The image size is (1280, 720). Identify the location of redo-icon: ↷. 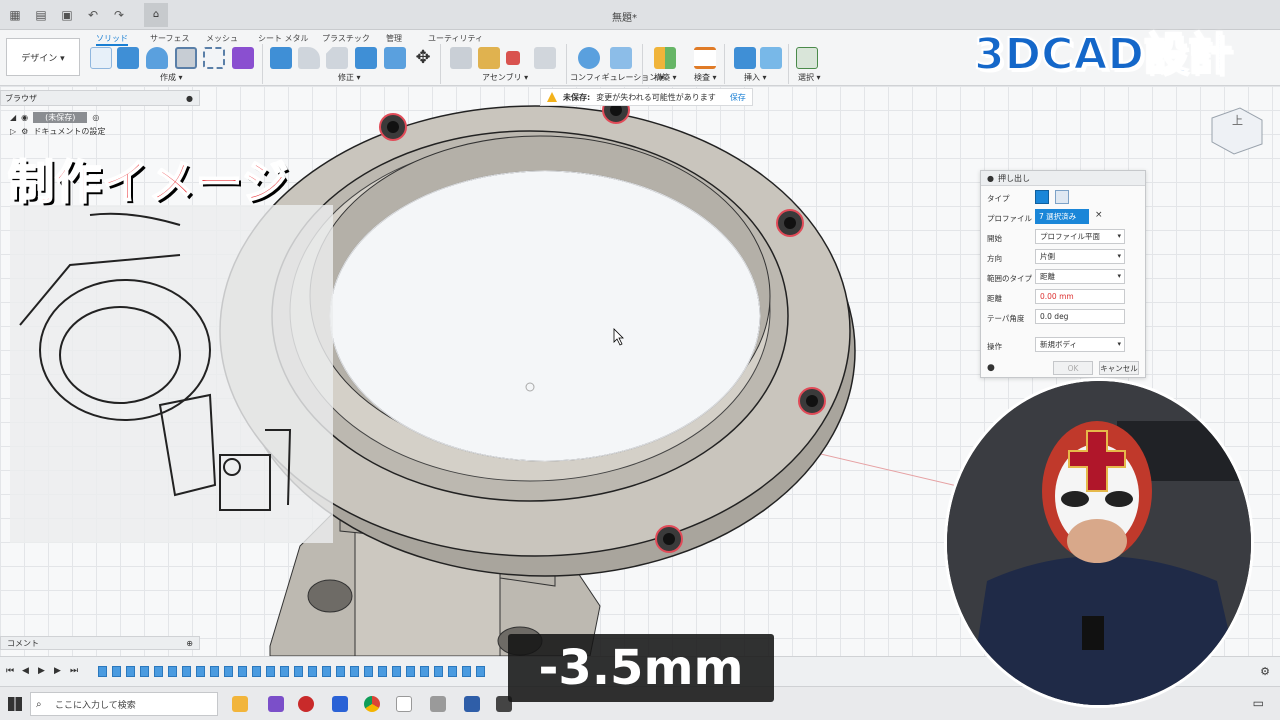
(119, 15).